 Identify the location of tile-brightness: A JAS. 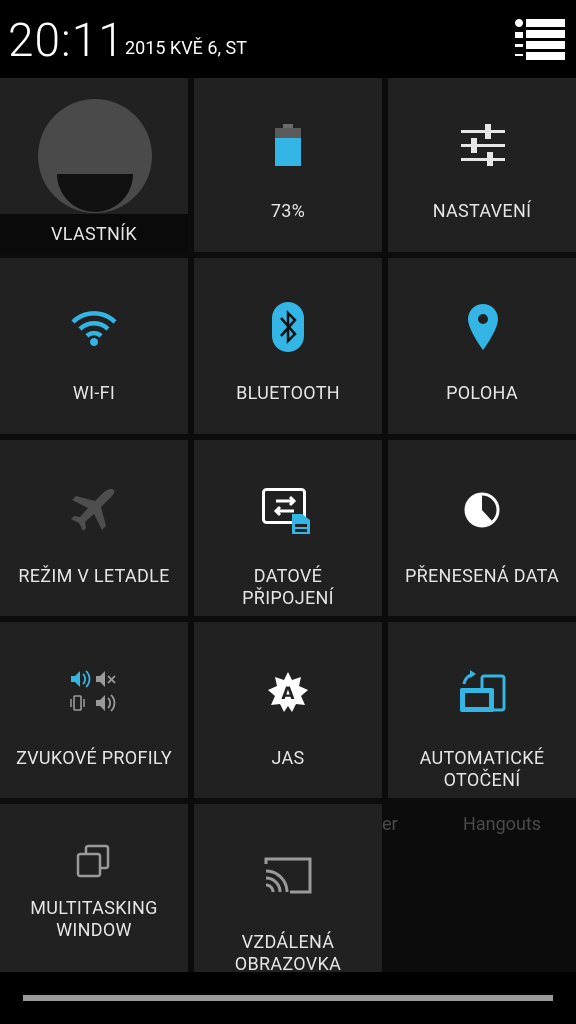
(288, 710).